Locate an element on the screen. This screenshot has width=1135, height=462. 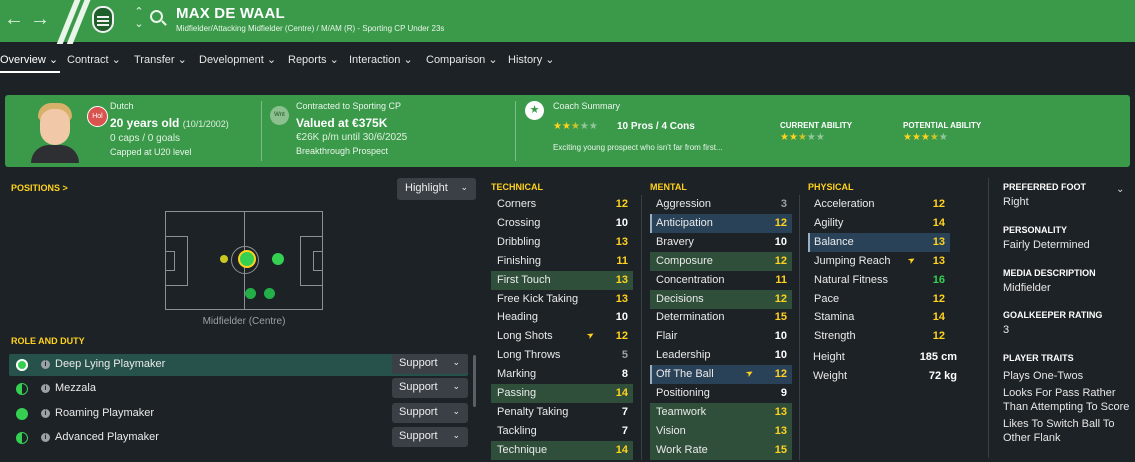
player-value: Valued at €375K is located at coordinates (342, 123).